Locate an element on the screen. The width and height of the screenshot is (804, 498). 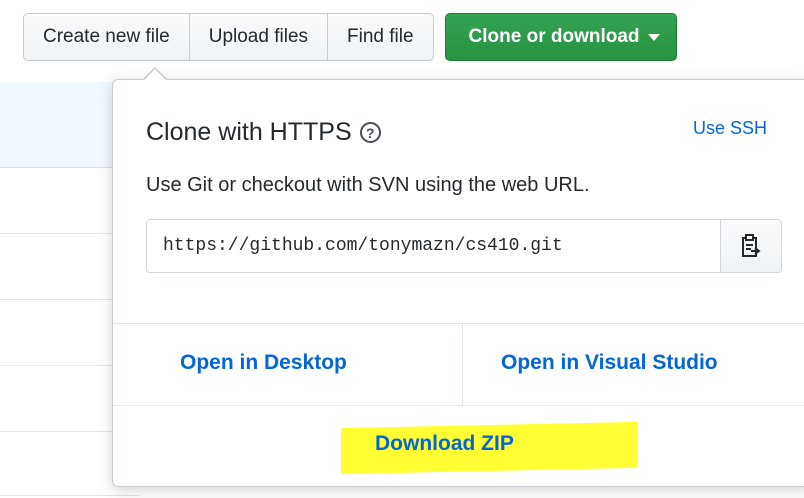
upload-files-button: Upload files is located at coordinates (257, 37).